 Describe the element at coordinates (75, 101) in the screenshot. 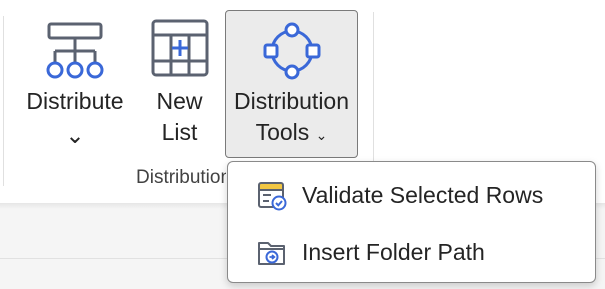

I see `distribute-label: Distribute` at that location.